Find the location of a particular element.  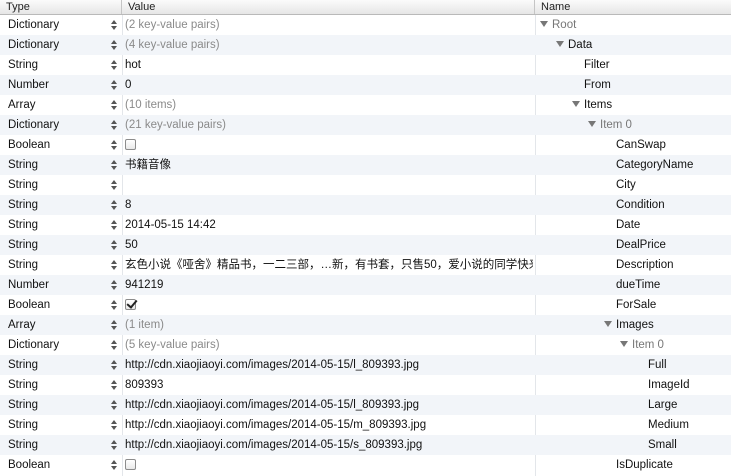

table-row: String 8 Condition is located at coordinates (365, 205).